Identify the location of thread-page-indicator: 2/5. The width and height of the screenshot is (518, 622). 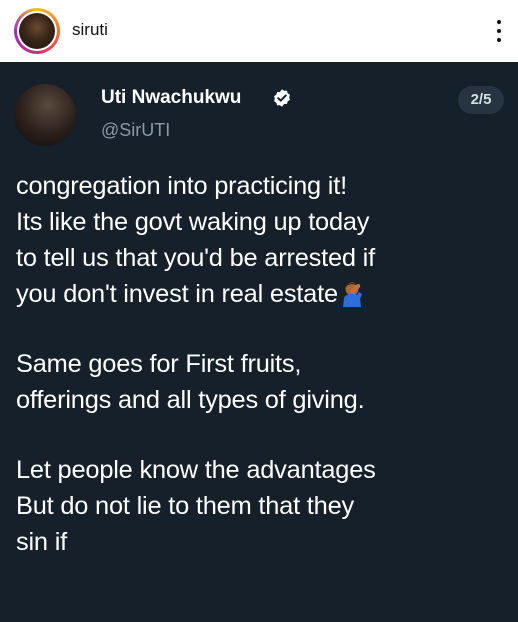
(481, 100).